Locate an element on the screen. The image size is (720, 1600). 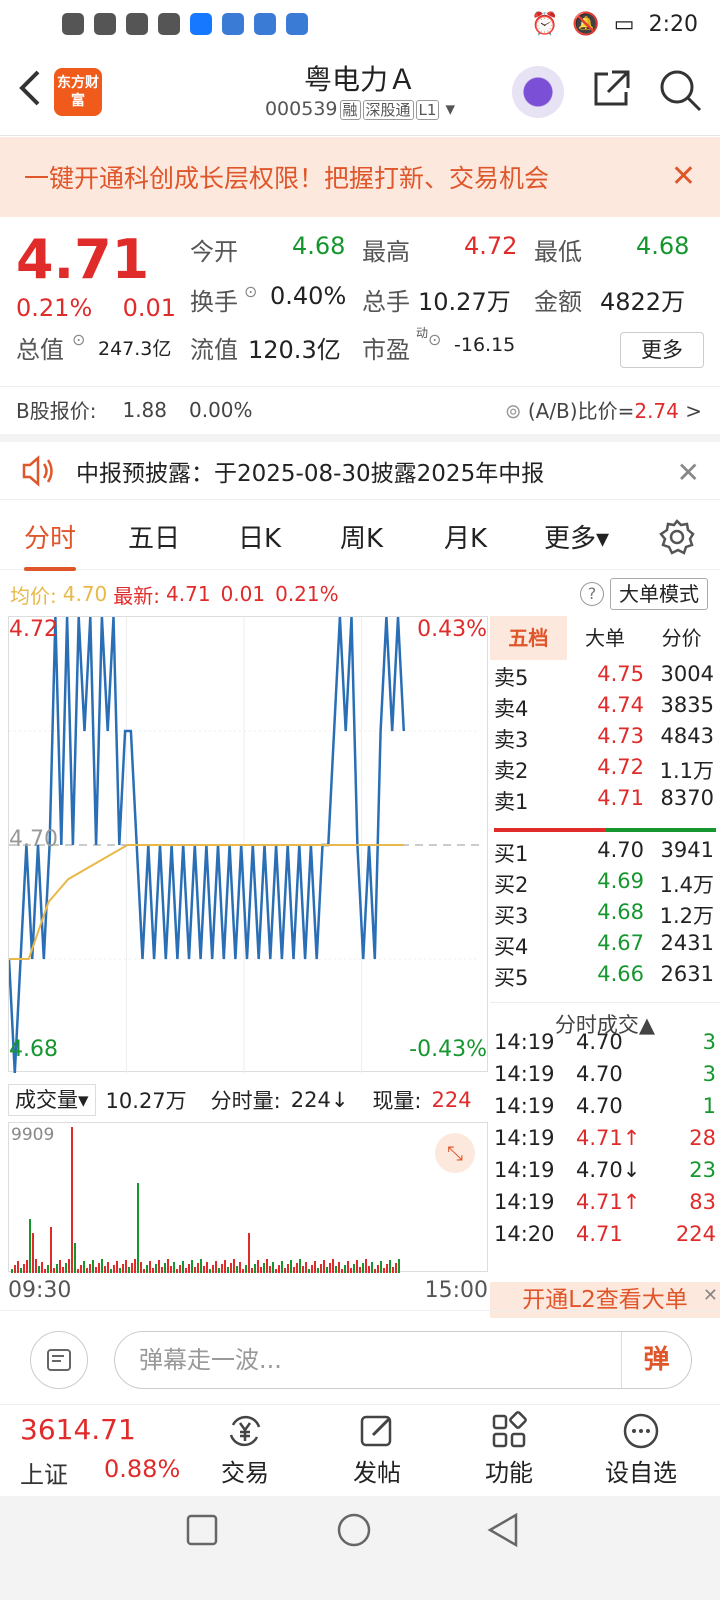
bid-row: 买4 4.67 2431 is located at coordinates (605, 946).